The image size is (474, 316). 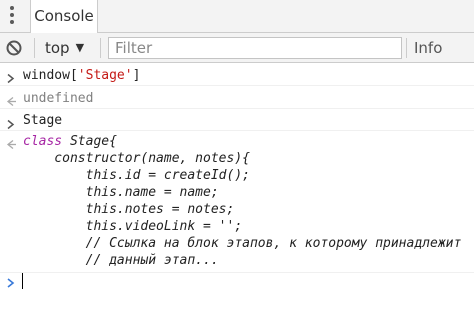 I want to click on tab-console: Console, so click(x=64, y=16).